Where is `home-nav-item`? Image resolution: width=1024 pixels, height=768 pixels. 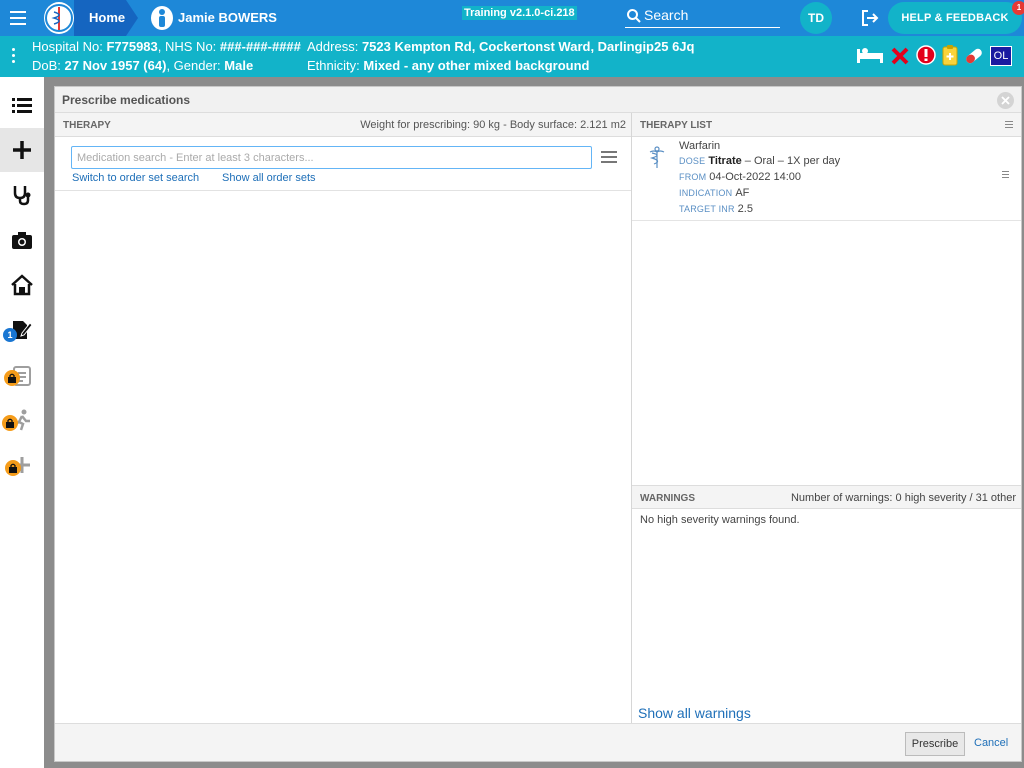 home-nav-item is located at coordinates (22, 285).